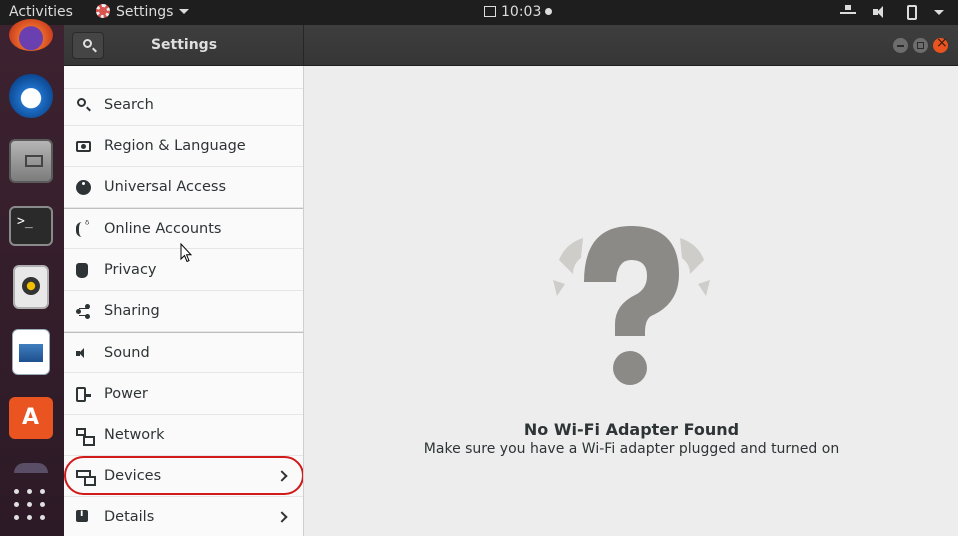  What do you see at coordinates (83, 311) in the screenshot?
I see `sharing-icon` at bounding box center [83, 311].